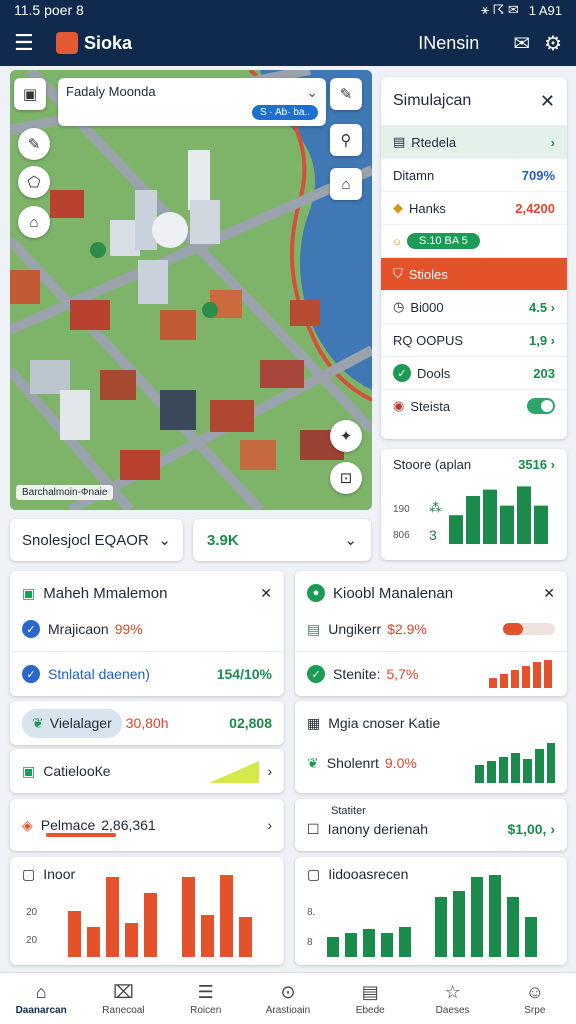 The height and width of the screenshot is (1024, 576). I want to click on left-row-1: ✓ Stnlatal daenen) 154/10%, so click(147, 674).